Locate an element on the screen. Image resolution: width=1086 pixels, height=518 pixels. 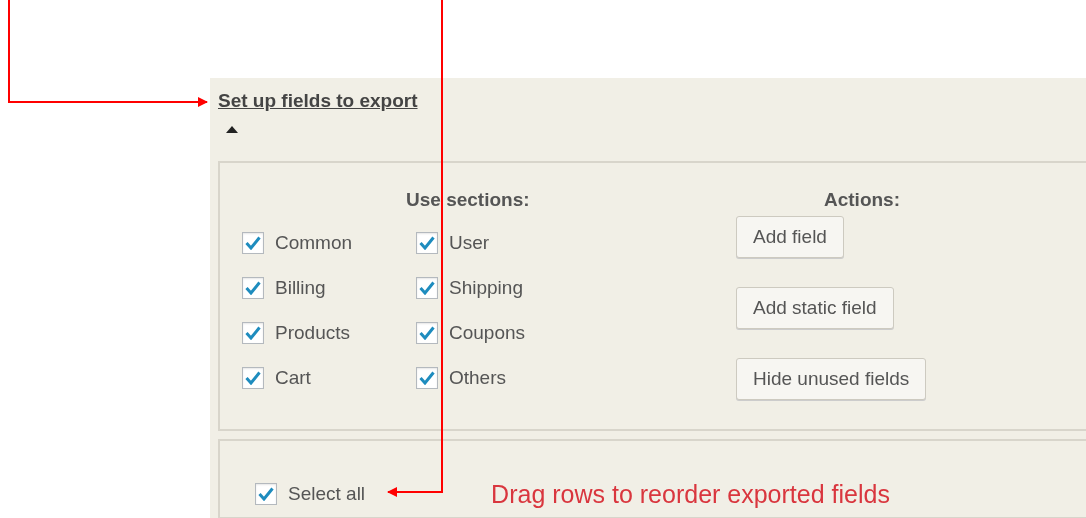
action-button: Hide unused fields is located at coordinates (831, 378).